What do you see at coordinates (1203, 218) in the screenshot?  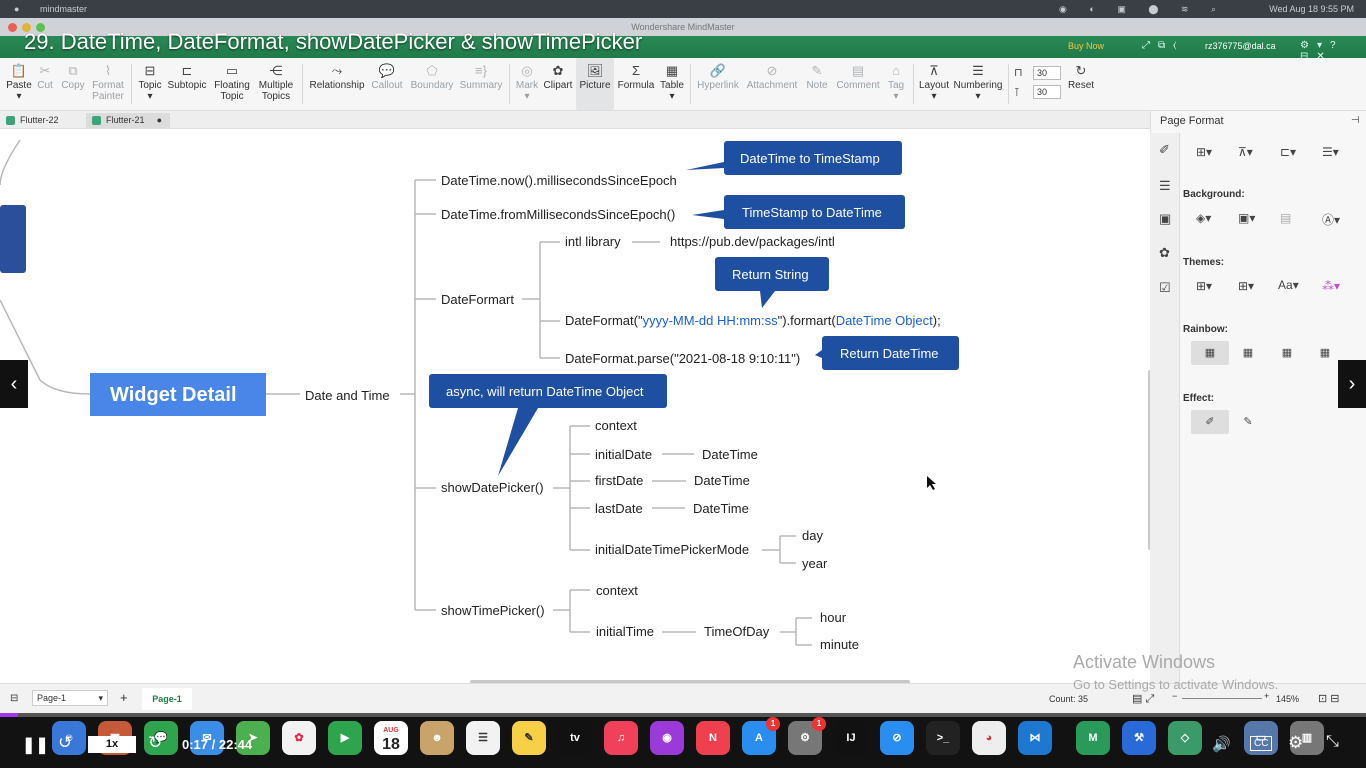 I see `fill-color-icon: ◈▾` at bounding box center [1203, 218].